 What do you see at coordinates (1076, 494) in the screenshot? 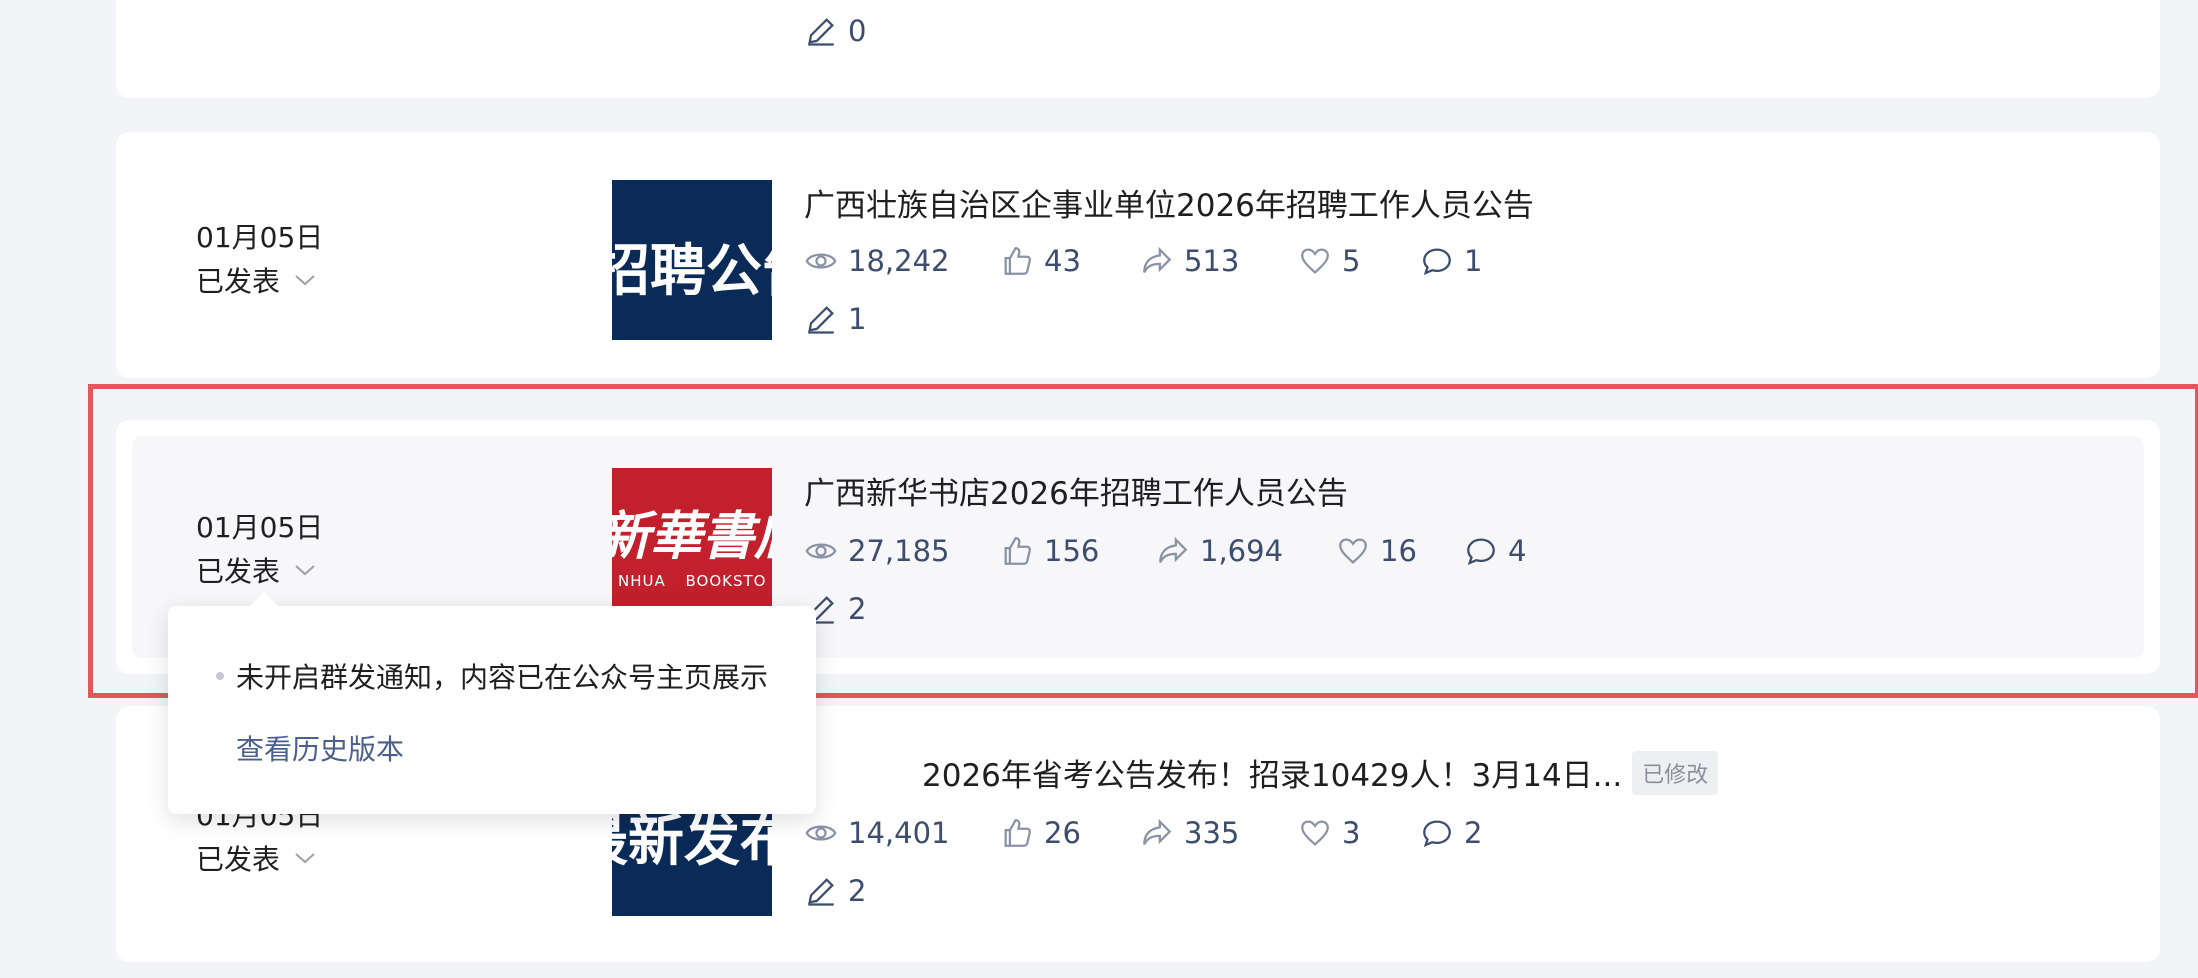
I see `post-title-text: 广西新华书店2026年招聘工作人员公告` at bounding box center [1076, 494].